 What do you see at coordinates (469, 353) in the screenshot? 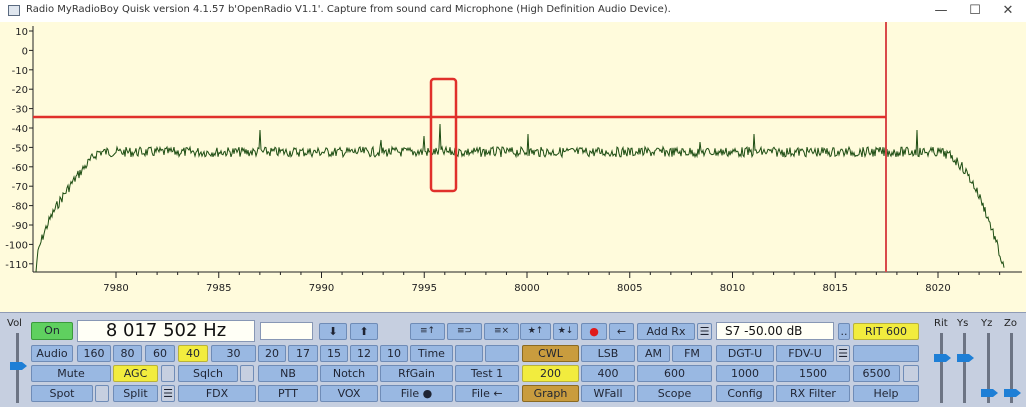
I see `blank-button-a` at bounding box center [469, 353].